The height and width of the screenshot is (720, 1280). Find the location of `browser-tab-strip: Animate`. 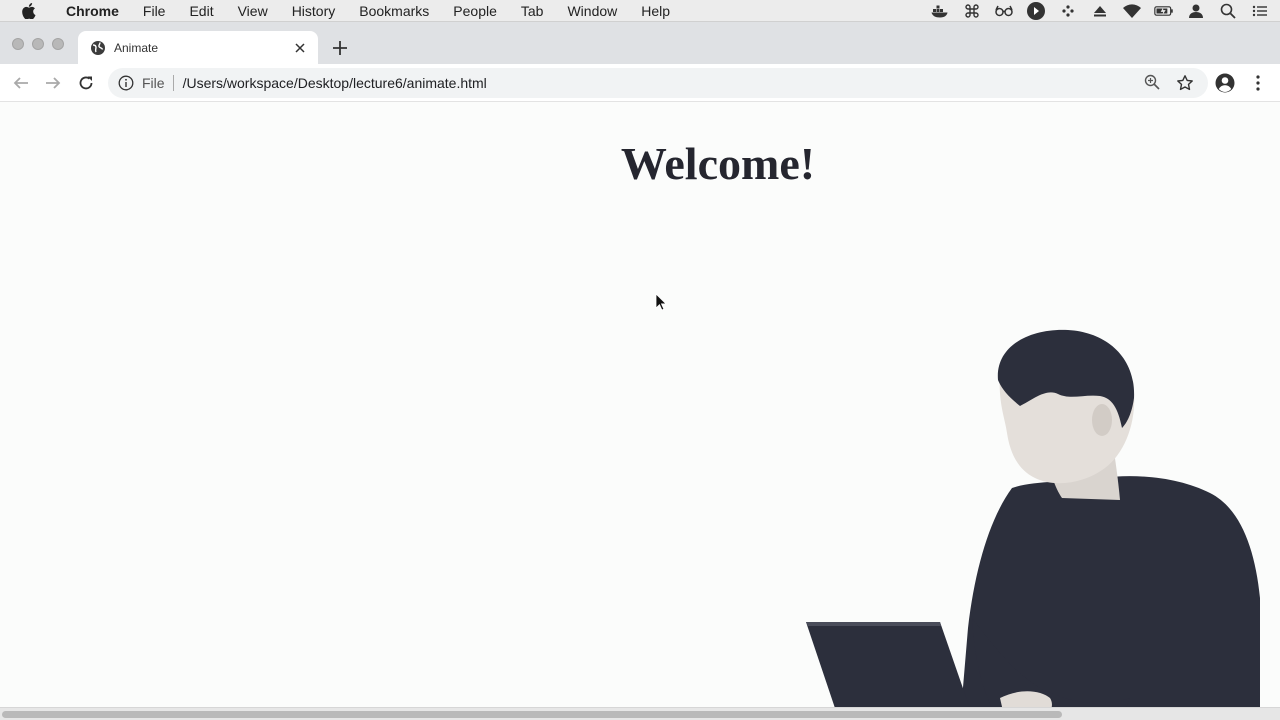

browser-tab-strip: Animate is located at coordinates (640, 43).